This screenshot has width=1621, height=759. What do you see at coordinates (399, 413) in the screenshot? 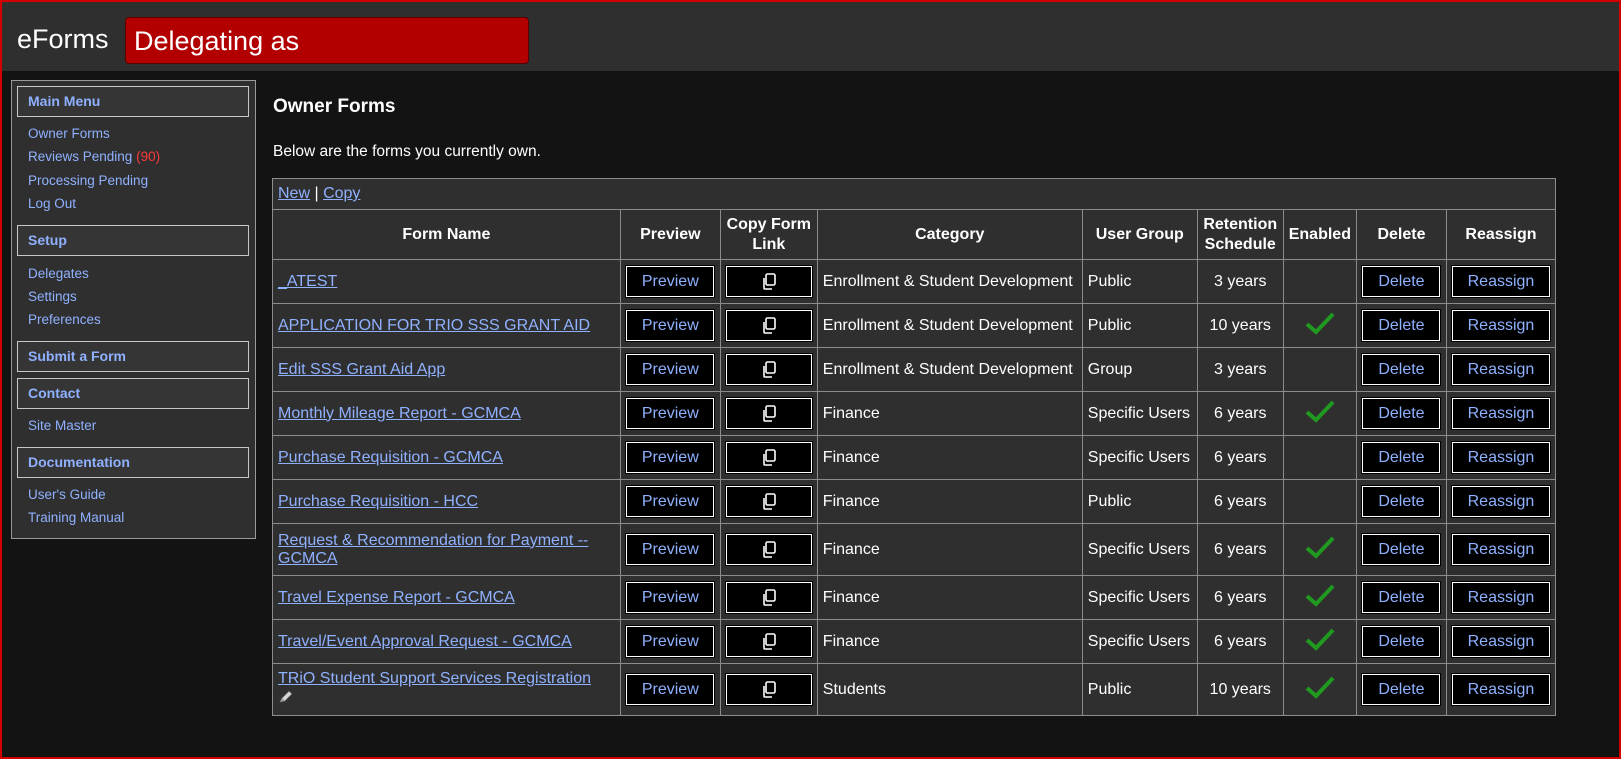
I see `form-name-link: Monthly Mileage Report - GCMCA` at bounding box center [399, 413].